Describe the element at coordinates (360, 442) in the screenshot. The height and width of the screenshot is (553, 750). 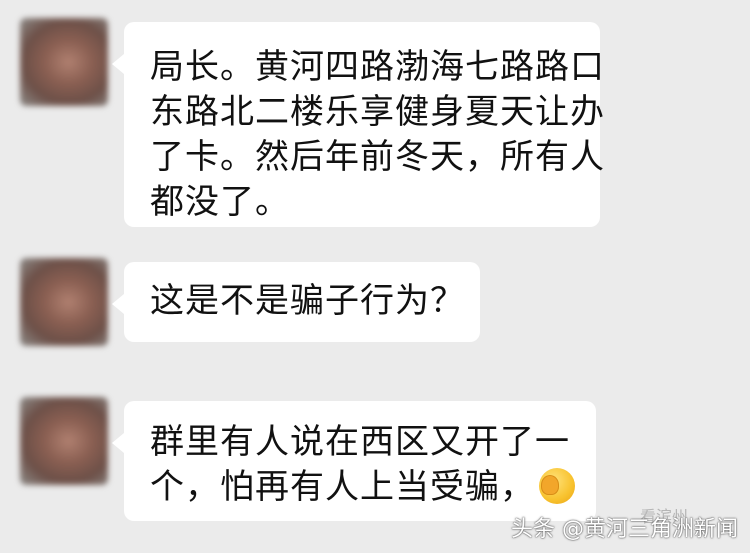
I see `message-text-line: 群里有人说在西区又开了一` at that location.